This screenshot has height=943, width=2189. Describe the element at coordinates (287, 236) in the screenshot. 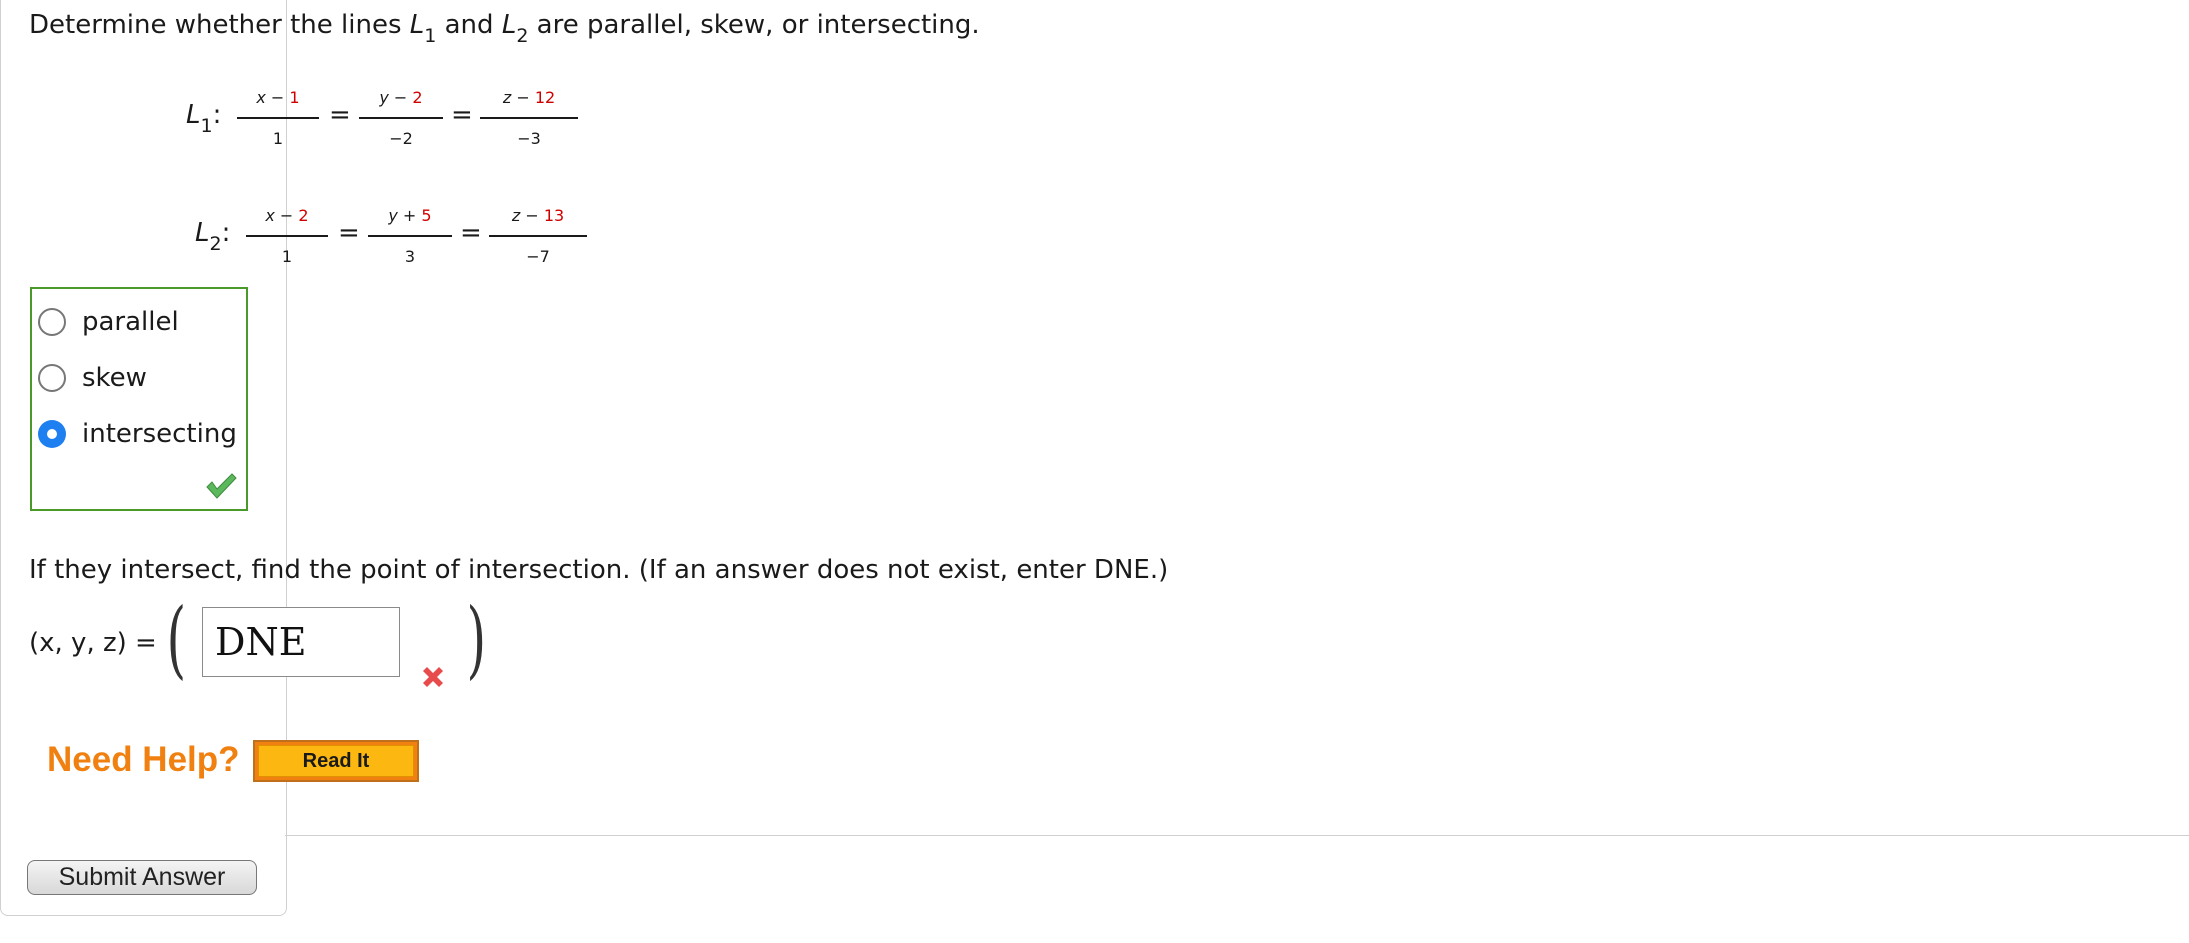

I see `line2-fraction-x: x − 2 1` at that location.